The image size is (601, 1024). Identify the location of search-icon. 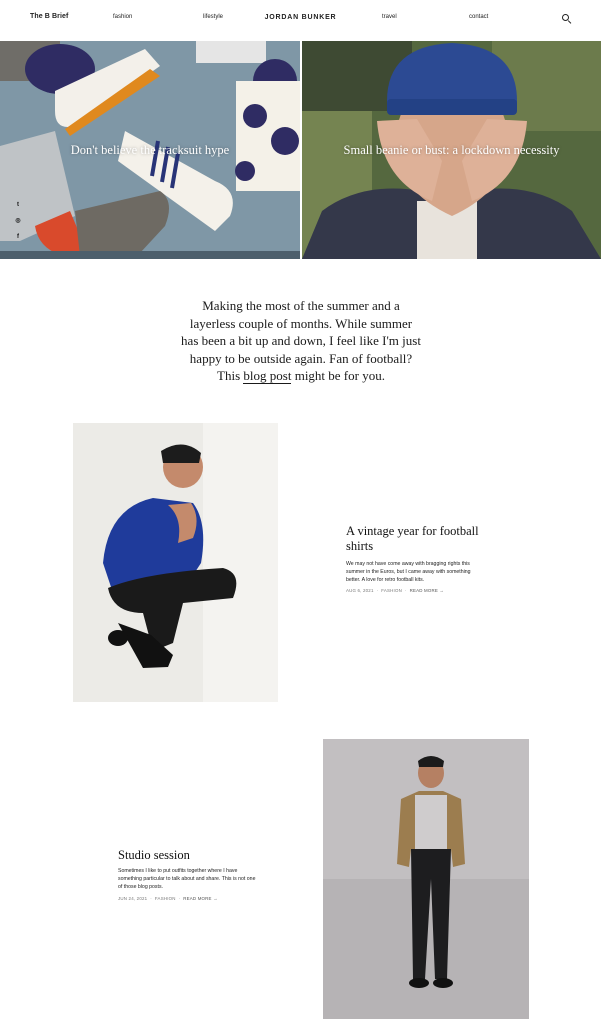
(567, 19).